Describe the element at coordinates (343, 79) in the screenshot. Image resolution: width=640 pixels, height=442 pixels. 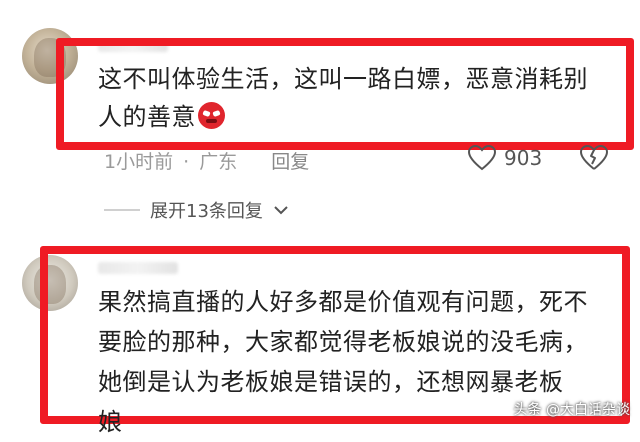
I see `comment-line: 这不叫体验生活，这叫一路白嫖，恶意消耗别` at that location.